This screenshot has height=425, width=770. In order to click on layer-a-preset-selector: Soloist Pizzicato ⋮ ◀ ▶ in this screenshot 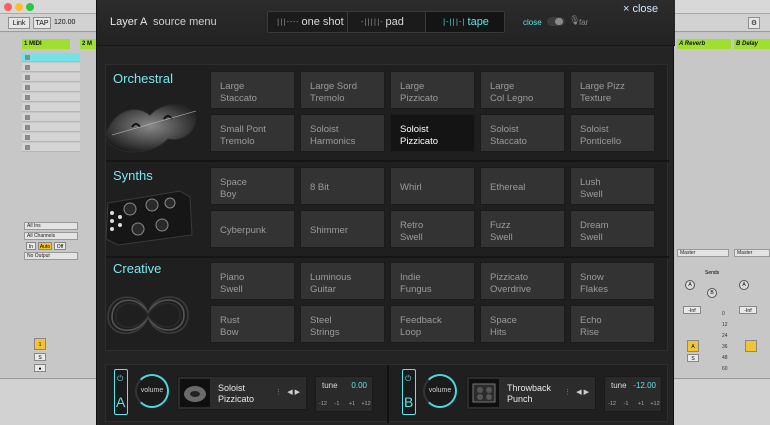, I will do `click(242, 393)`.